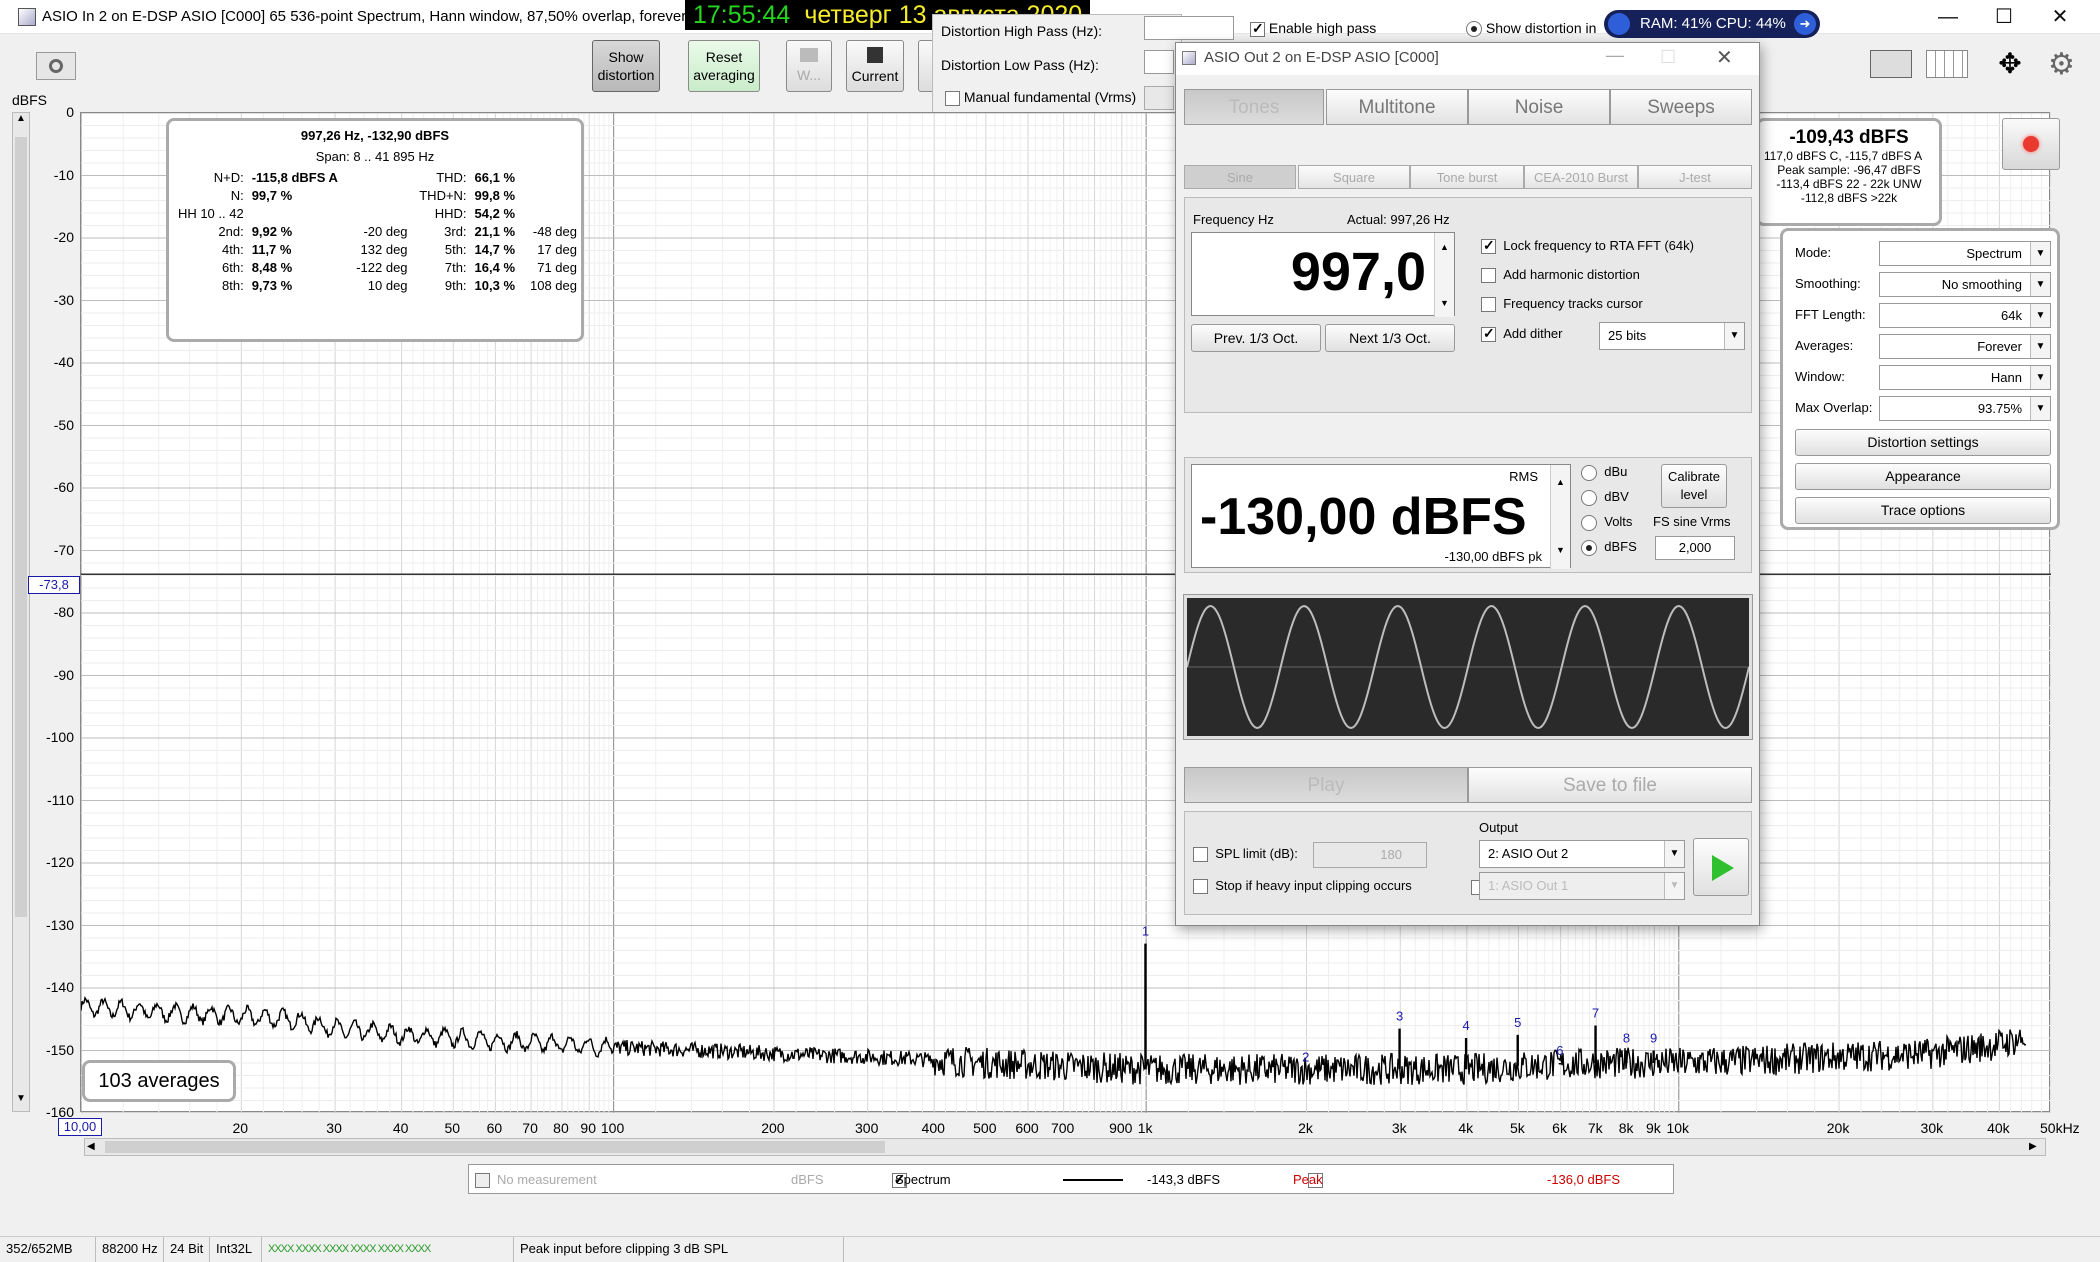 This screenshot has height=1262, width=2100. Describe the element at coordinates (952, 98) in the screenshot. I see `manual-fundamental-box` at that location.